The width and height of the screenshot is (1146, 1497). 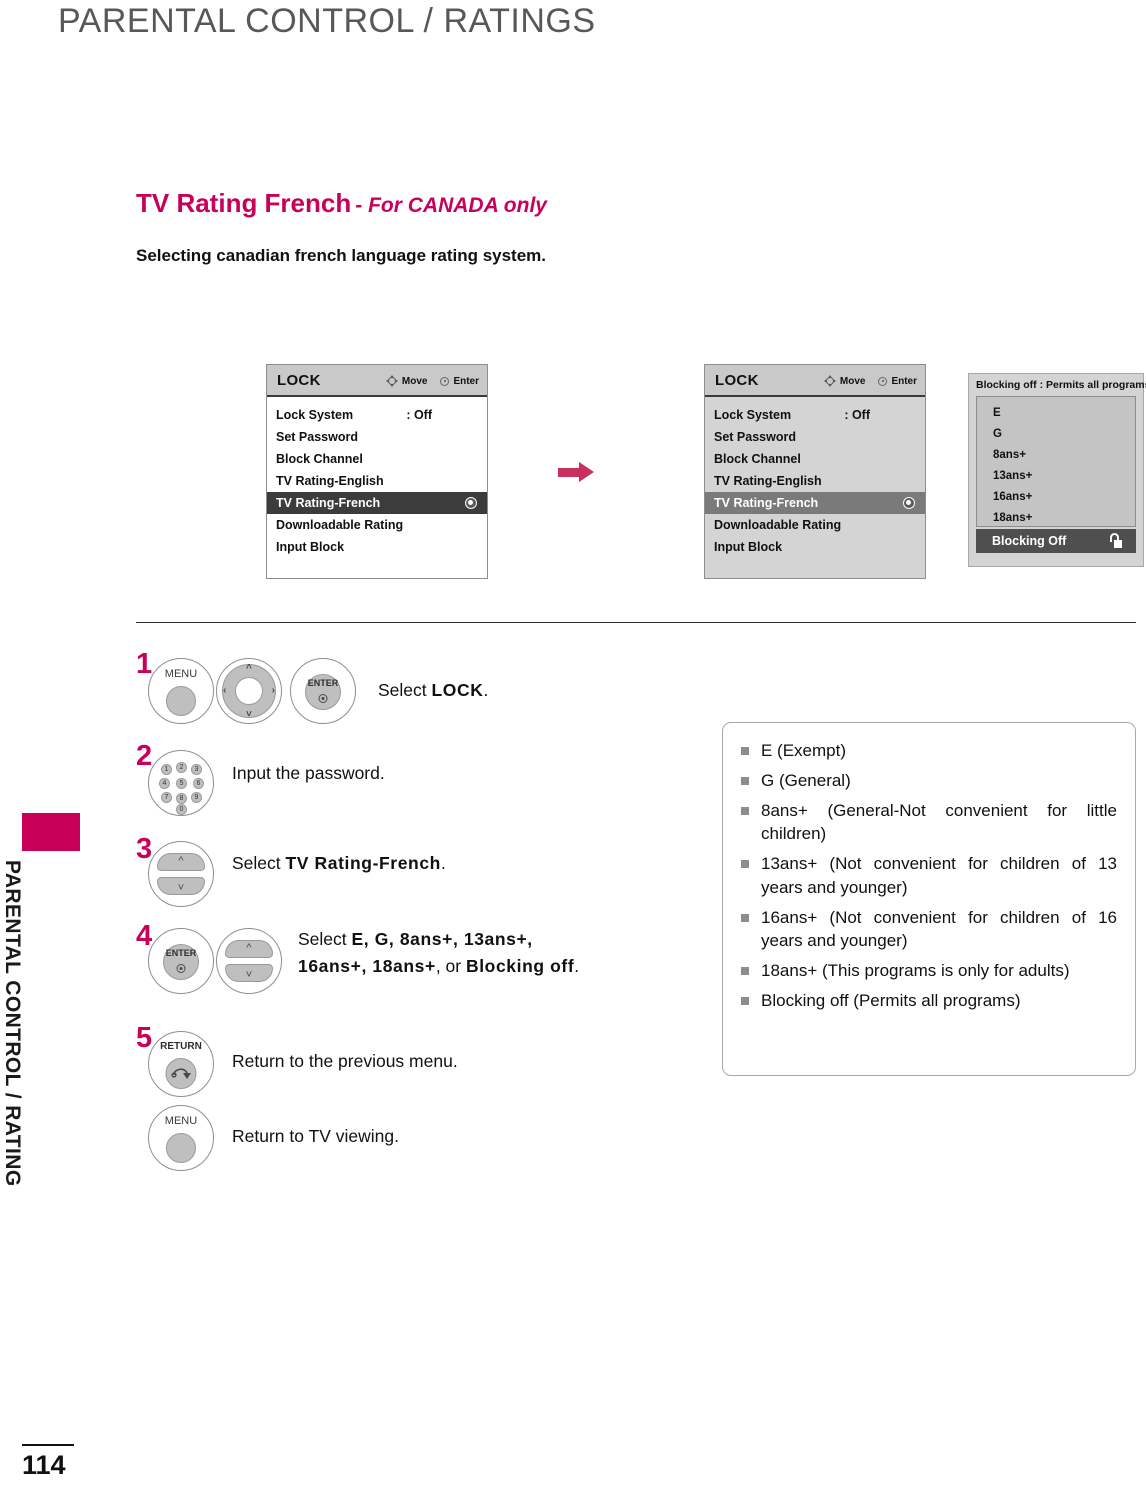 I want to click on rating-option: G, so click(x=1064, y=434).